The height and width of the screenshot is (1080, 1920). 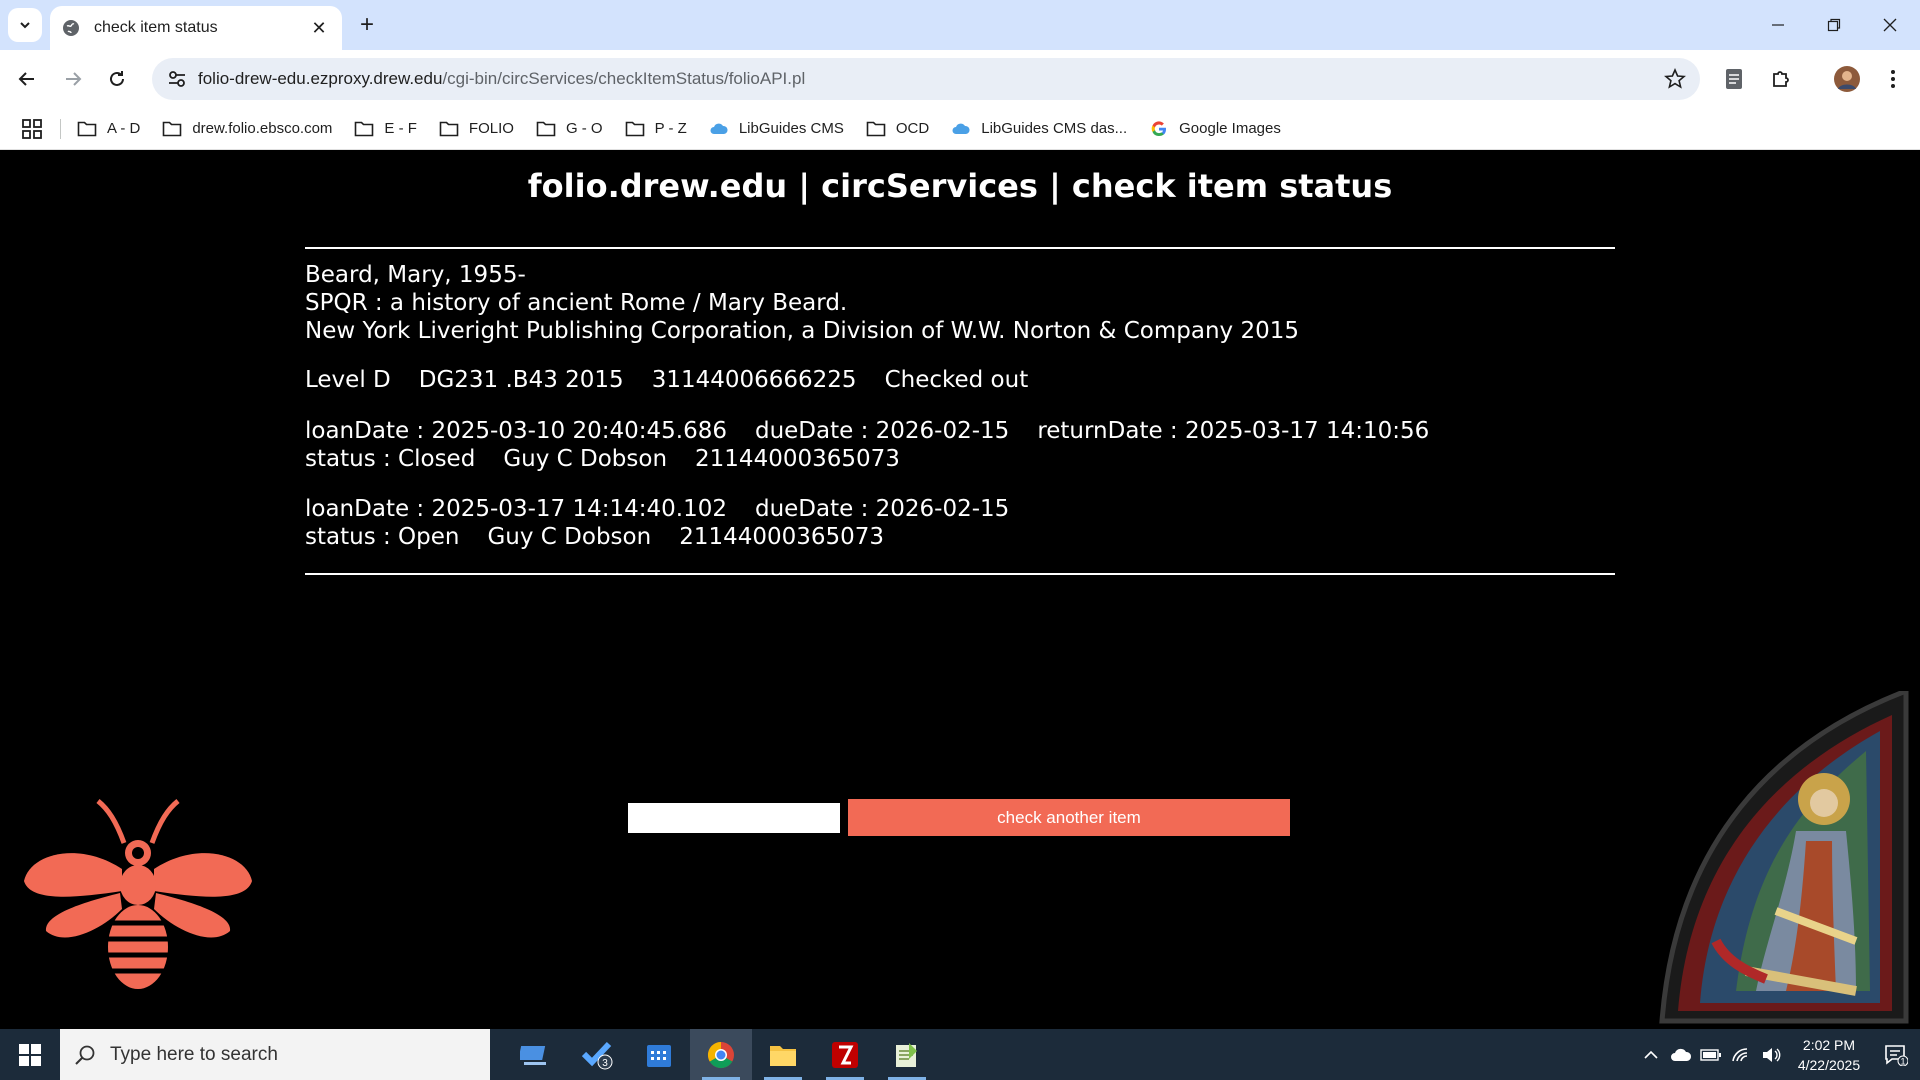 What do you see at coordinates (960, 25) in the screenshot?
I see `tab-strip: check item status ✕ +` at bounding box center [960, 25].